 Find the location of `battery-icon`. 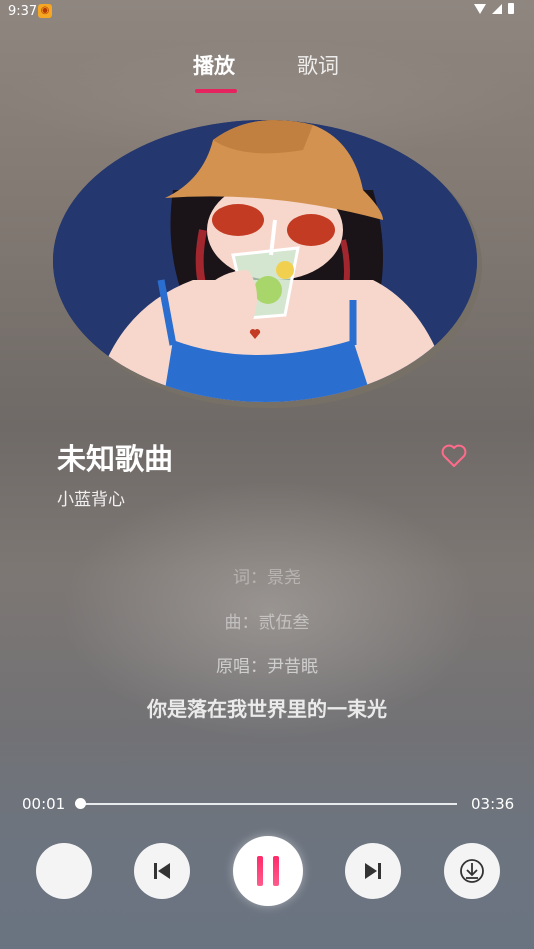

battery-icon is located at coordinates (511, 8).